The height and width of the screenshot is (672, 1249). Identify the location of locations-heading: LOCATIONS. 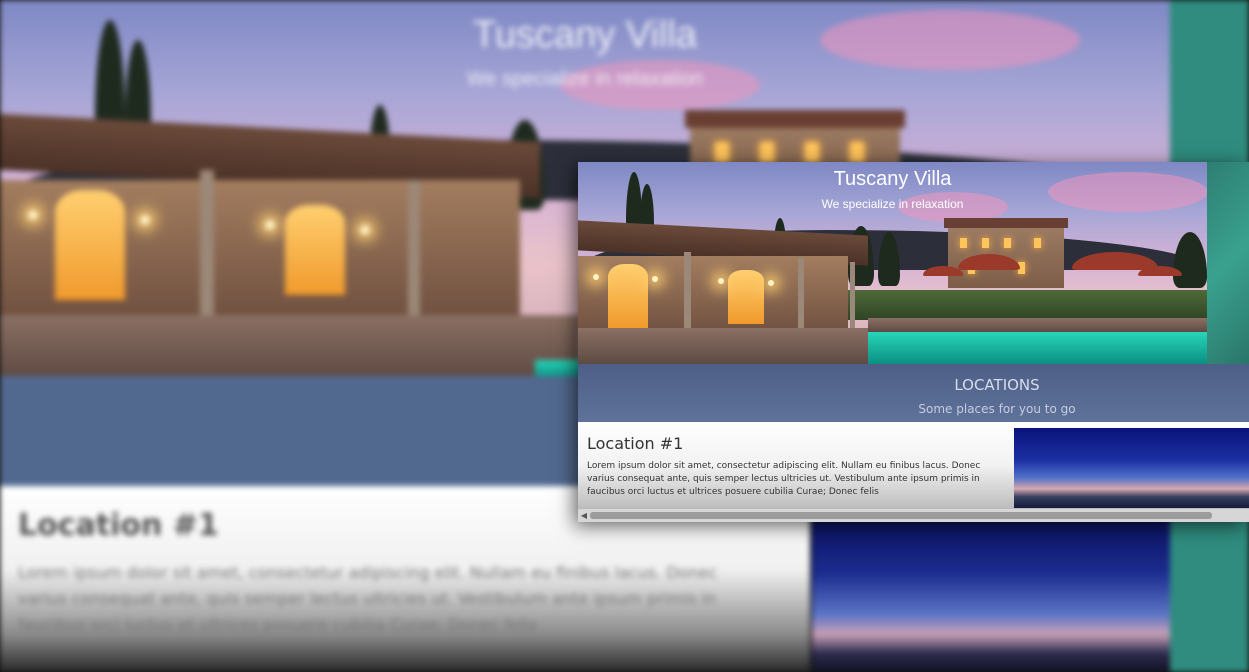
(997, 385).